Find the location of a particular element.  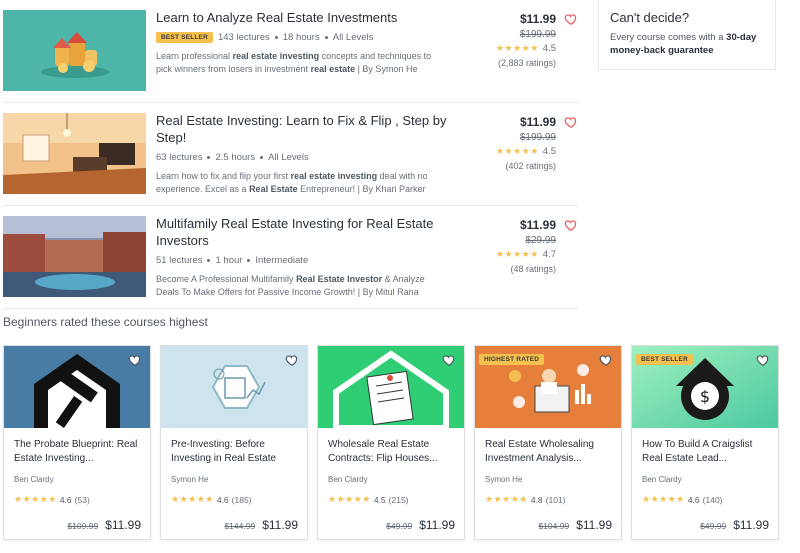

card-price: $49.99 $11.99 is located at coordinates (420, 525).